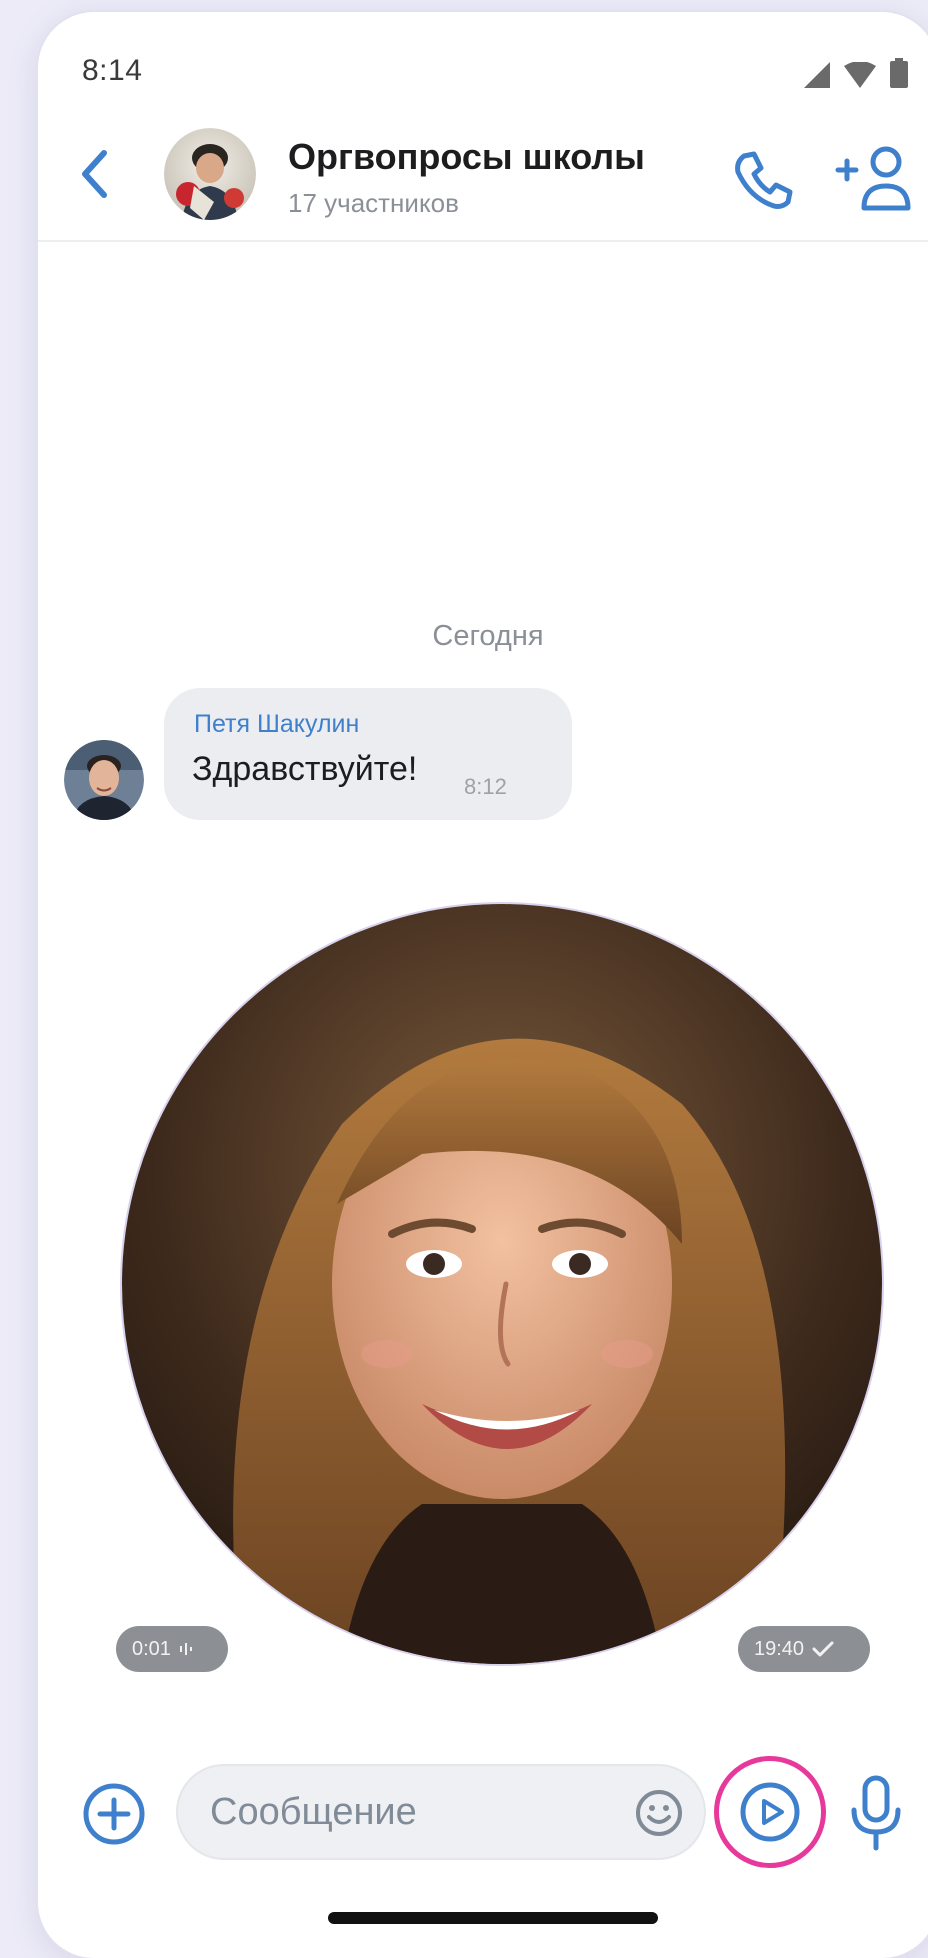 This screenshot has height=1958, width=928. What do you see at coordinates (104, 780) in the screenshot?
I see `sender-avatar` at bounding box center [104, 780].